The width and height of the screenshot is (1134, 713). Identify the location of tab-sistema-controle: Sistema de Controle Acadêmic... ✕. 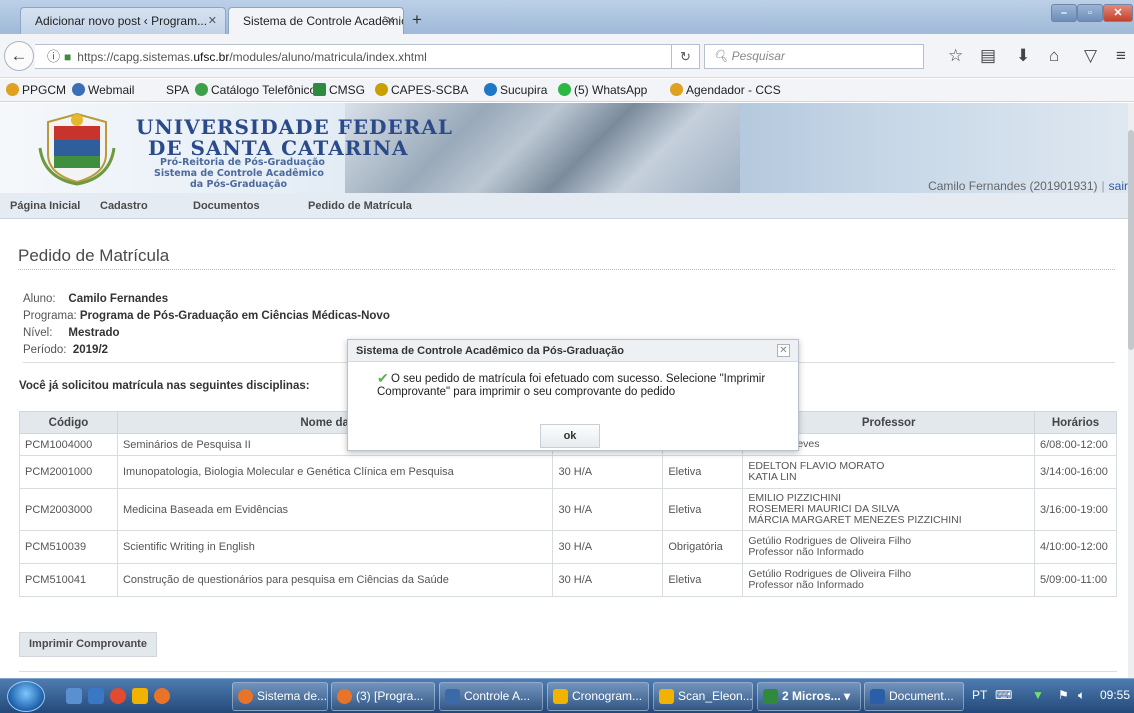
(316, 20).